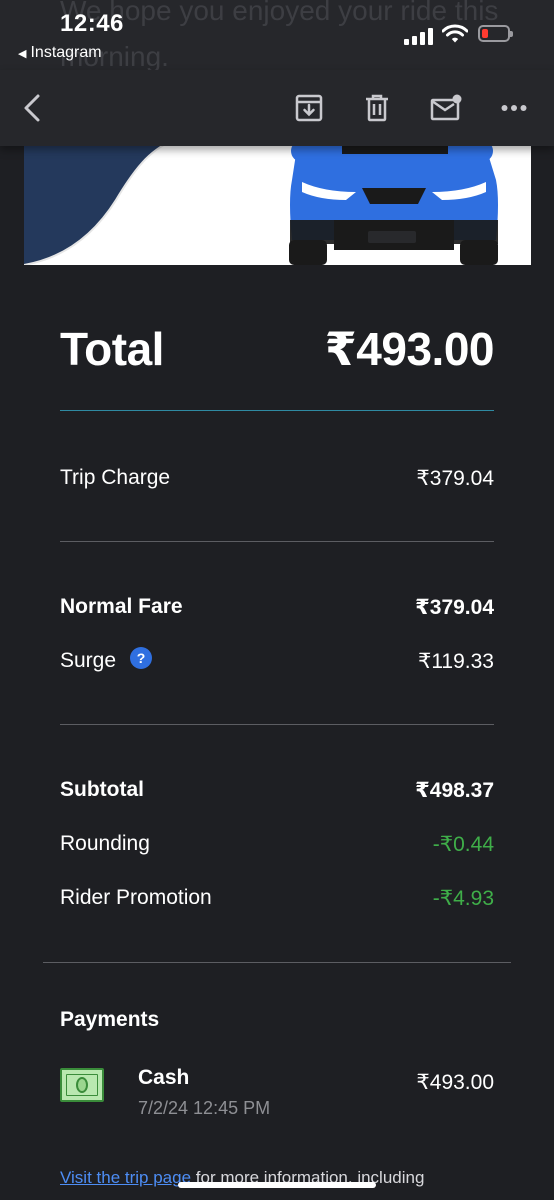 The image size is (554, 1200). I want to click on cellular-signal-icon, so click(418, 36).